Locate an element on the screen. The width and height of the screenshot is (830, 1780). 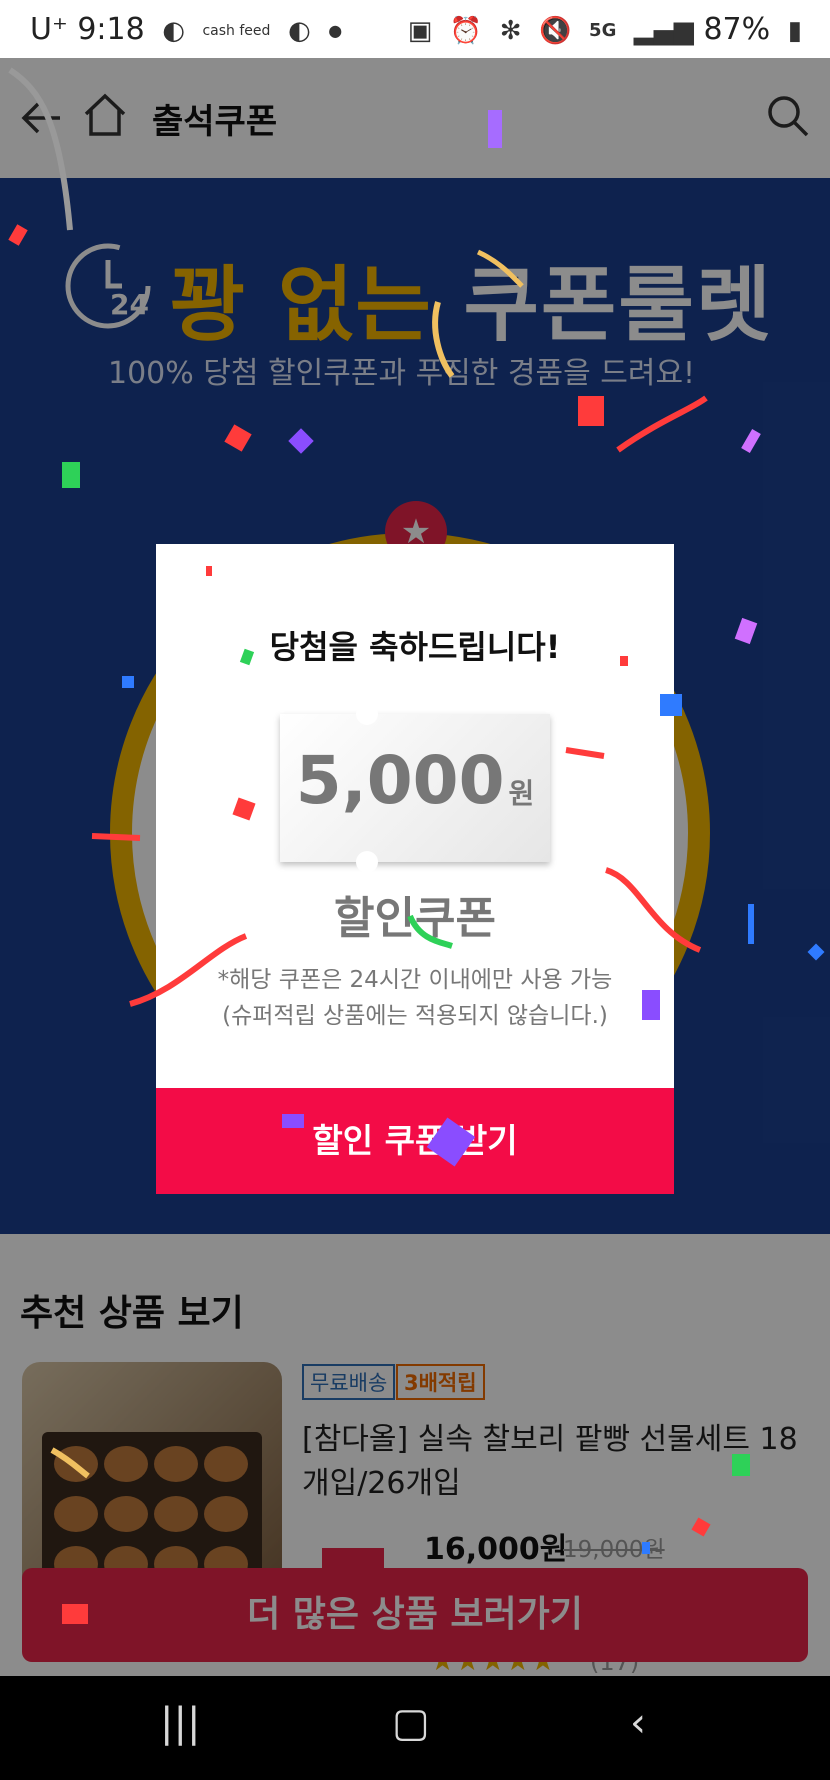
back-nav-icon: ‹ is located at coordinates (638, 1723).